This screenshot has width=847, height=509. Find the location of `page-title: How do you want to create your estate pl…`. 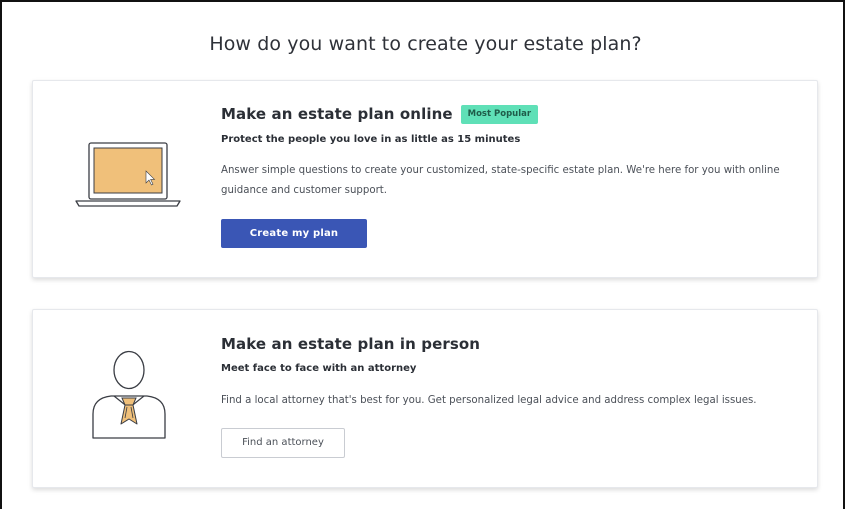

page-title: How do you want to create your estate pl… is located at coordinates (425, 44).